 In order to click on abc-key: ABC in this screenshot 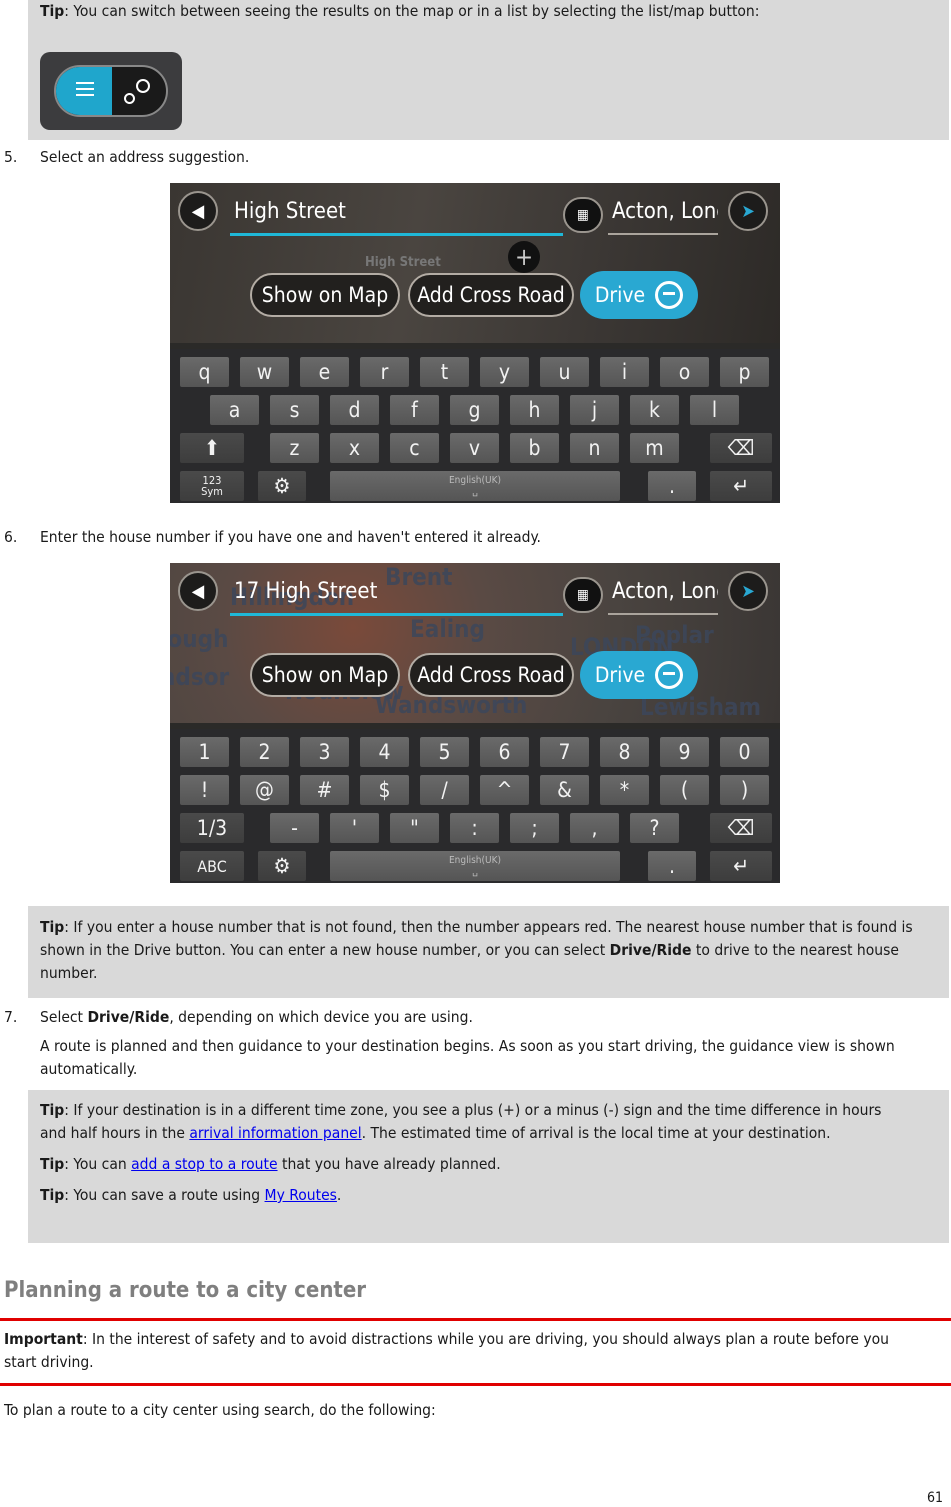, I will do `click(212, 866)`.